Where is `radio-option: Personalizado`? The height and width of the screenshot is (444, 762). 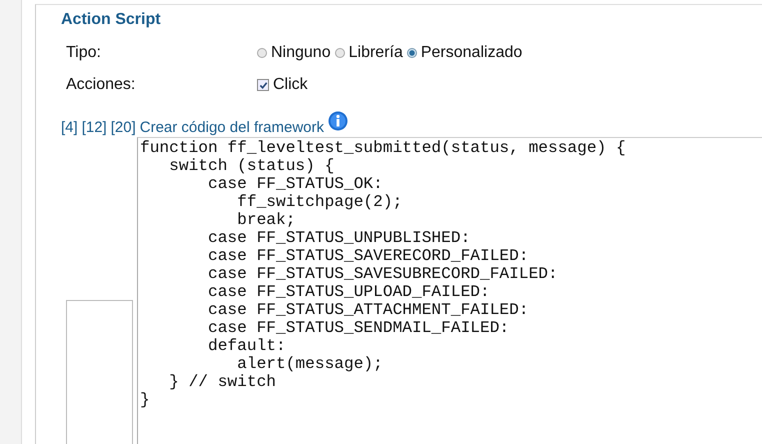 radio-option: Personalizado is located at coordinates (464, 53).